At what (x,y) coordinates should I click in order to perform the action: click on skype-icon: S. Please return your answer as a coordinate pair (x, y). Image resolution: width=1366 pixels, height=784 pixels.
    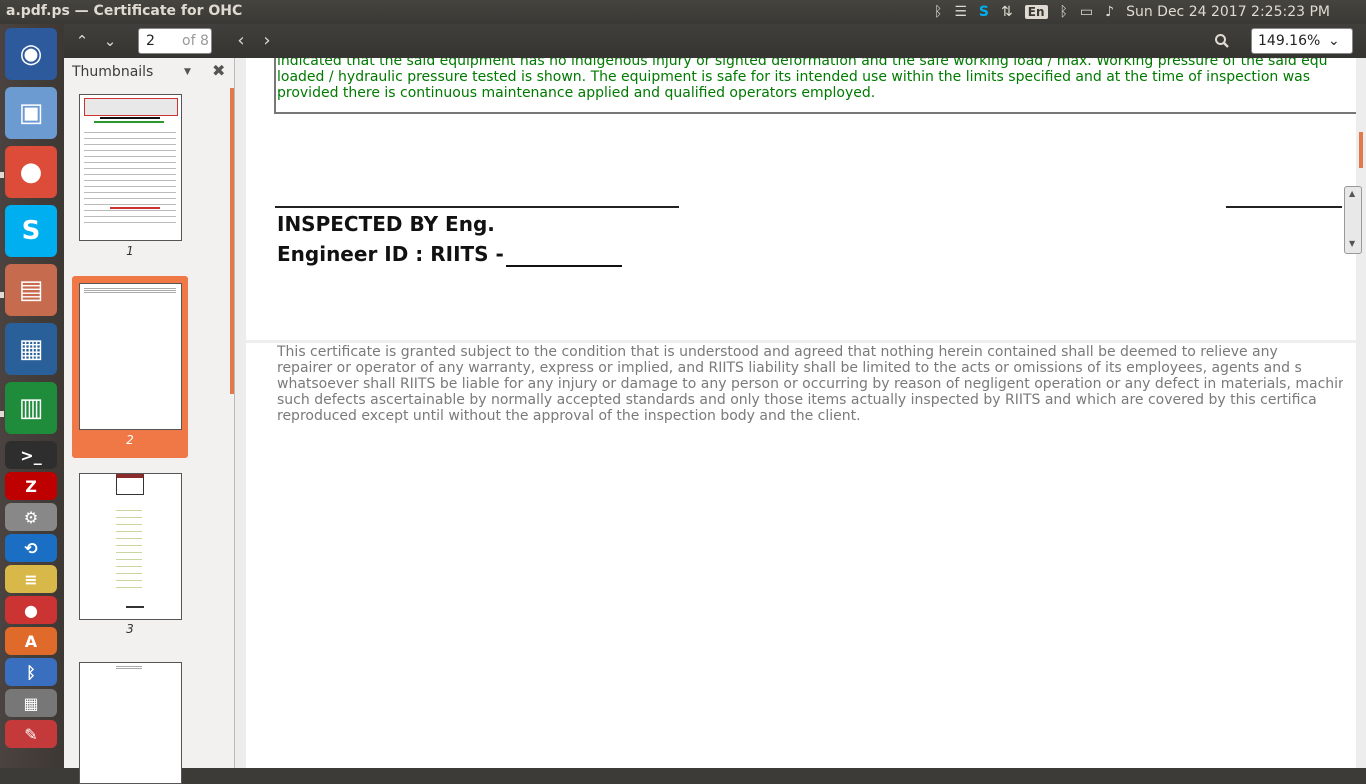
    Looking at the image, I should click on (984, 12).